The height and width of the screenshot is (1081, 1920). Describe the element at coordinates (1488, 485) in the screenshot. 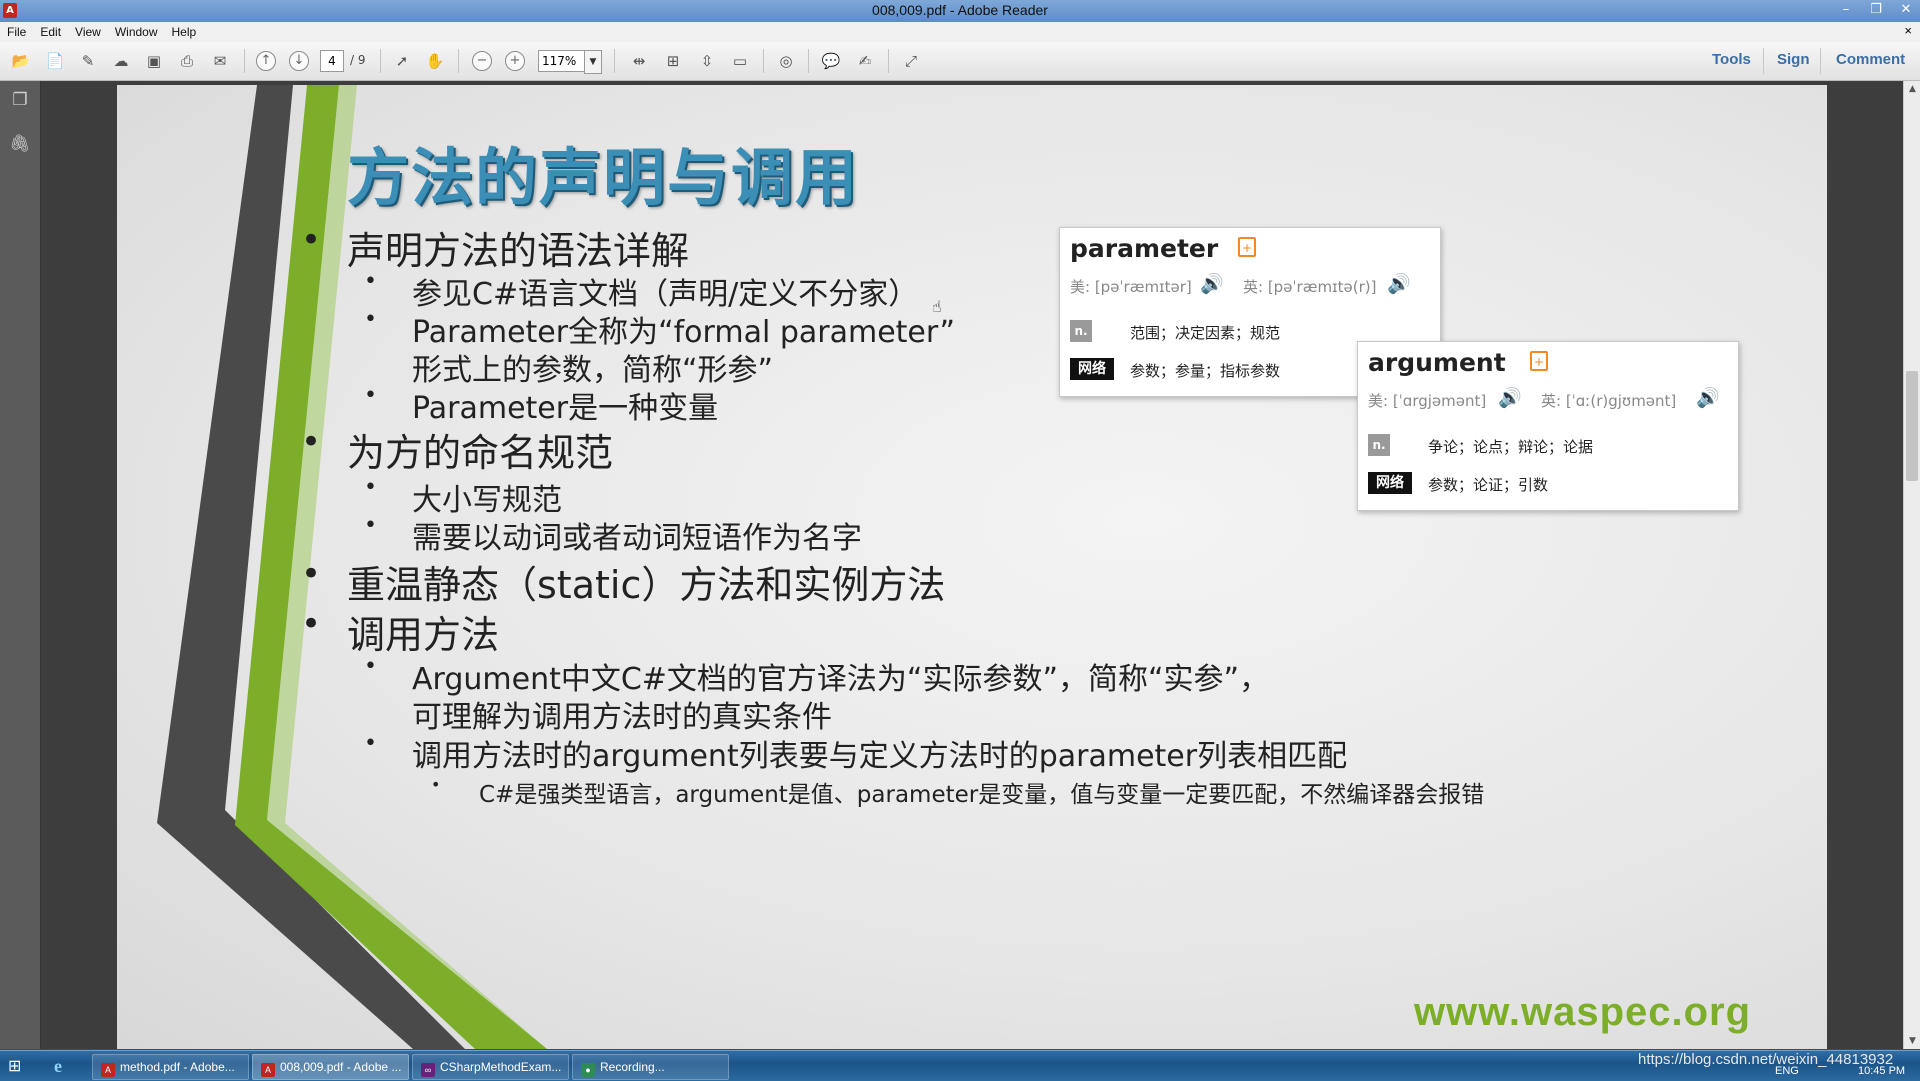

I see `dict-net-definition: 参数；论证；引数` at that location.